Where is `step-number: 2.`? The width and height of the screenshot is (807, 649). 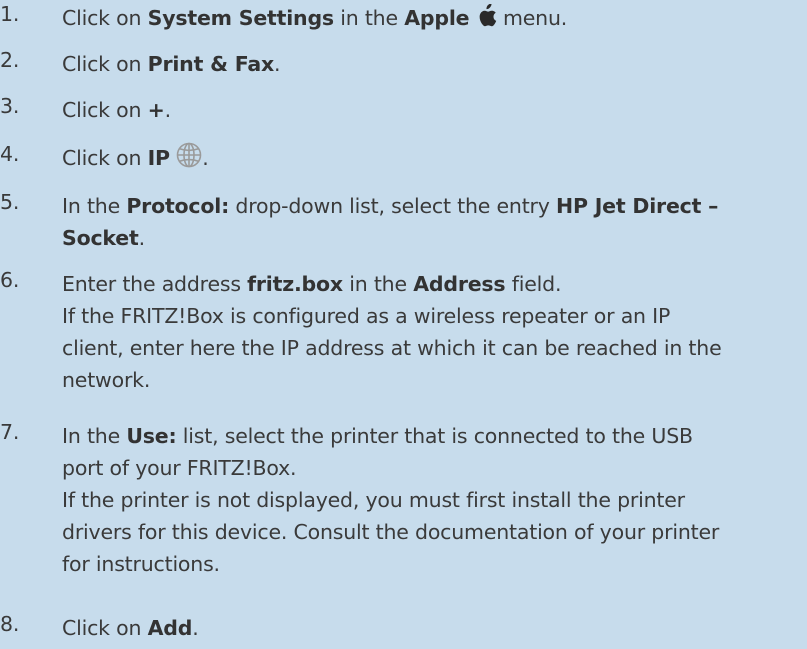 step-number: 2. is located at coordinates (10, 60).